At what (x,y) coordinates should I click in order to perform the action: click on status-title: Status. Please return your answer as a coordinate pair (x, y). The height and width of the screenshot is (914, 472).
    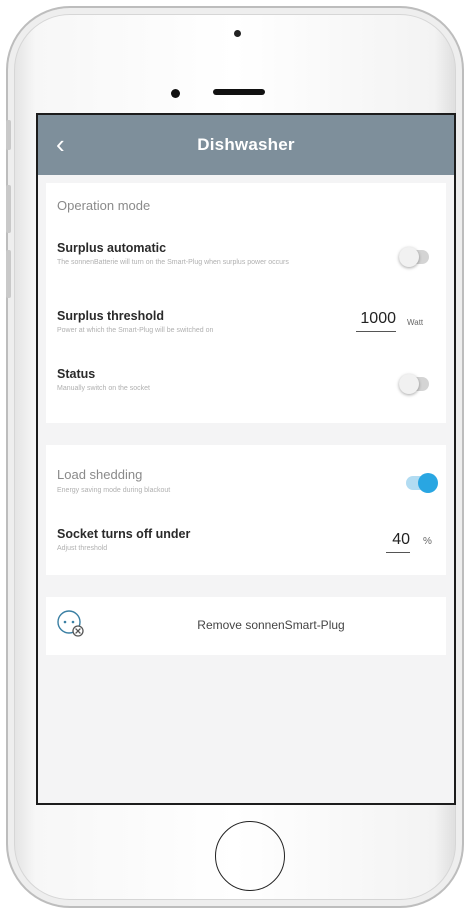
    Looking at the image, I should click on (76, 374).